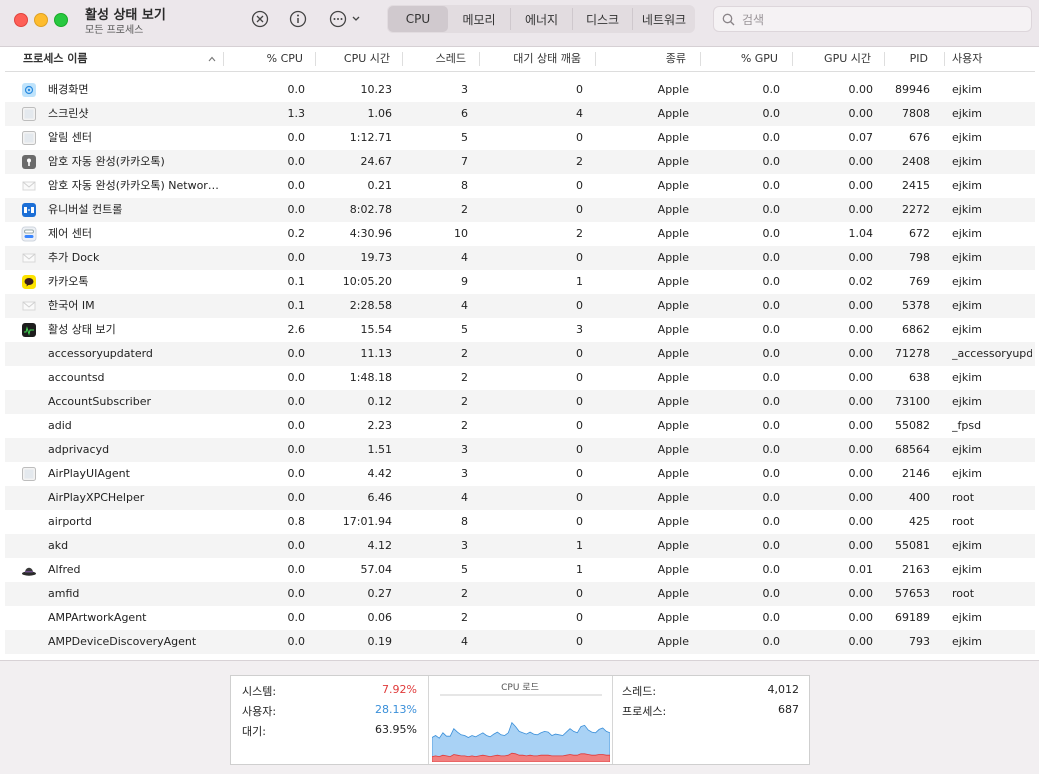 The width and height of the screenshot is (1039, 774). I want to click on cell-threads: 5, so click(464, 569).